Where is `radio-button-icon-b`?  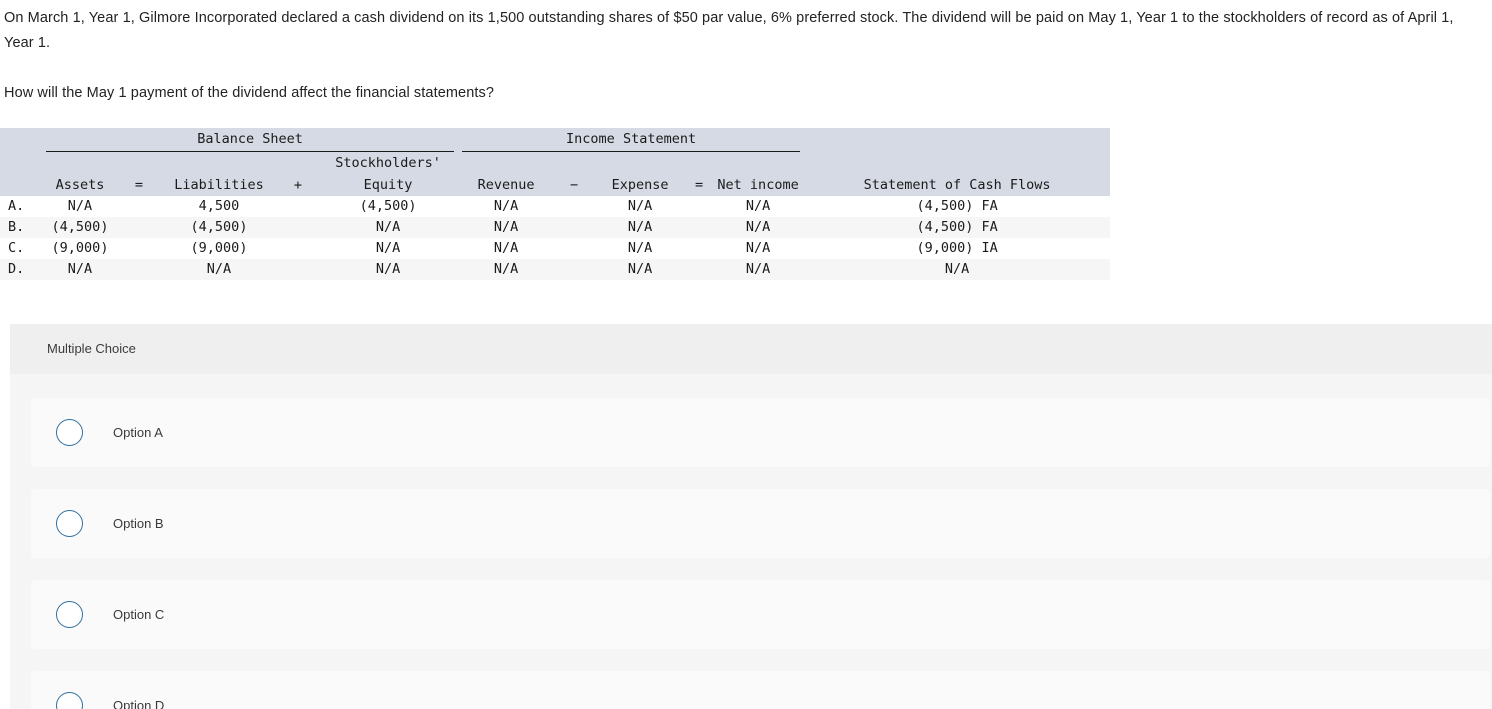
radio-button-icon-b is located at coordinates (69, 523).